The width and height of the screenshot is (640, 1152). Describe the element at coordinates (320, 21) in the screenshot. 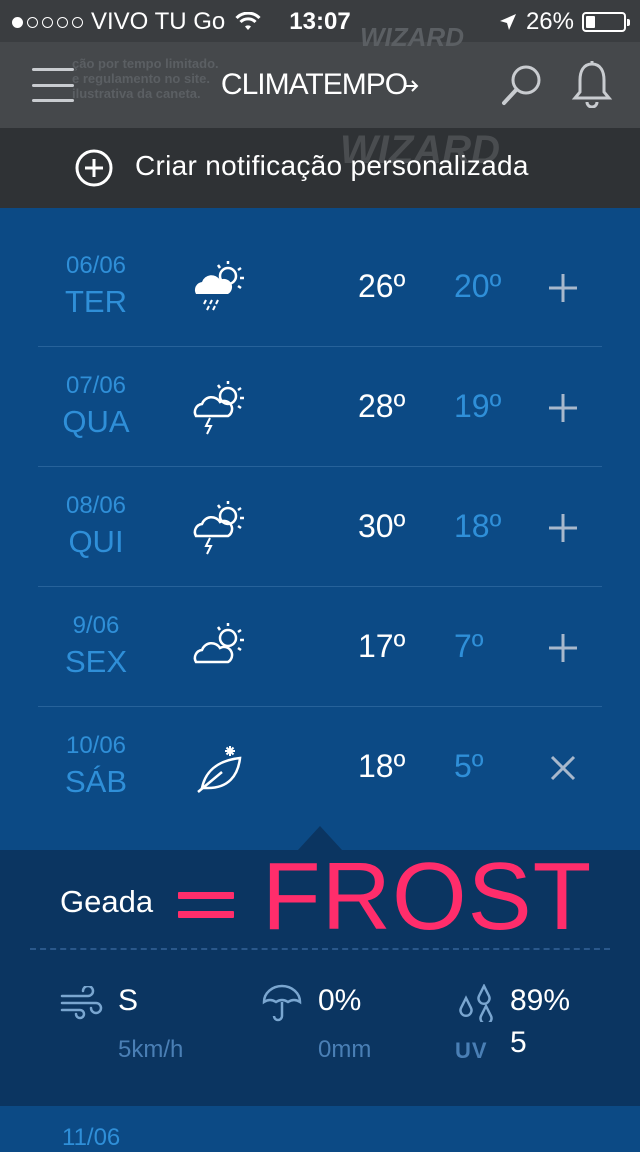

I see `status-bar: VIVO TU Go 13:07 26%` at that location.